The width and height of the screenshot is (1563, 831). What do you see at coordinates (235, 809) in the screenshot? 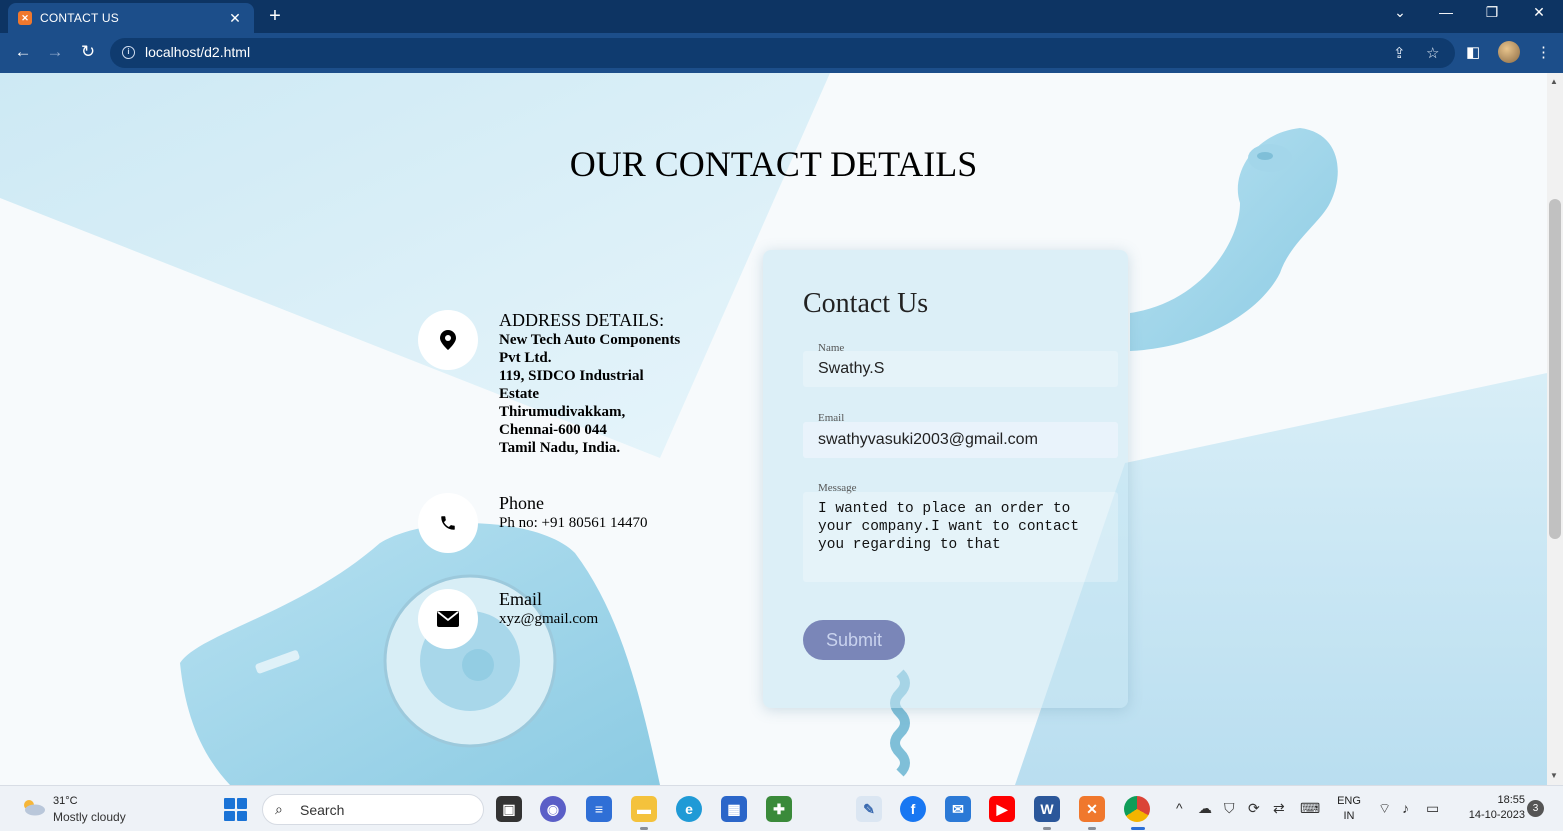
I see `windows-start-icon` at bounding box center [235, 809].